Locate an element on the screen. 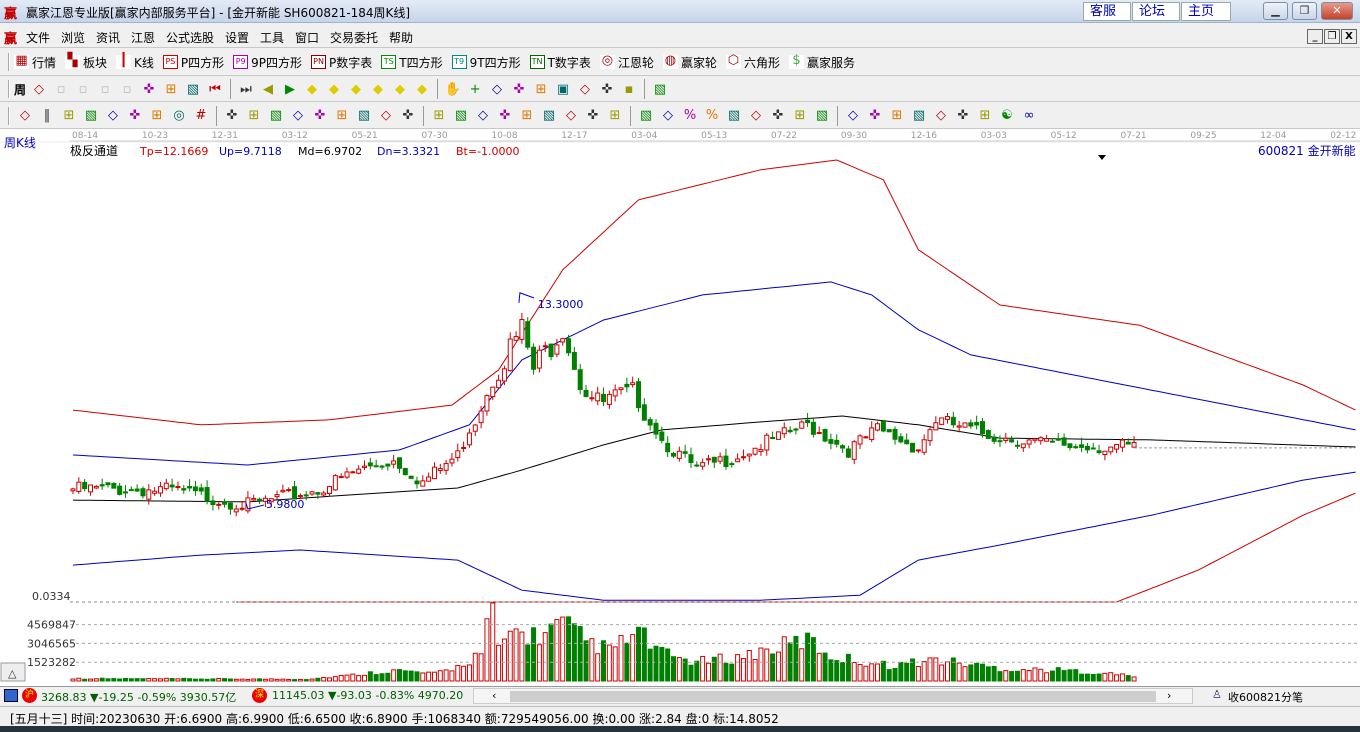 The height and width of the screenshot is (732, 1360). table-icon is located at coordinates (11, 695).